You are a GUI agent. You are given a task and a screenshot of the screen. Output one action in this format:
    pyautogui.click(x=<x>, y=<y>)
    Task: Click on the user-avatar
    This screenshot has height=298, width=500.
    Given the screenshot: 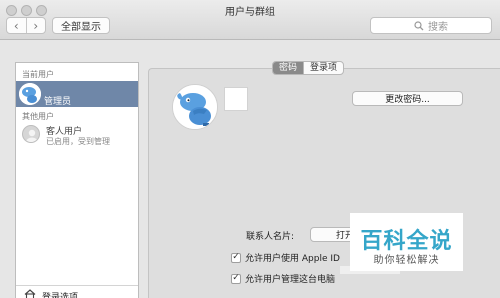 What is the action you would take?
    pyautogui.click(x=195, y=107)
    